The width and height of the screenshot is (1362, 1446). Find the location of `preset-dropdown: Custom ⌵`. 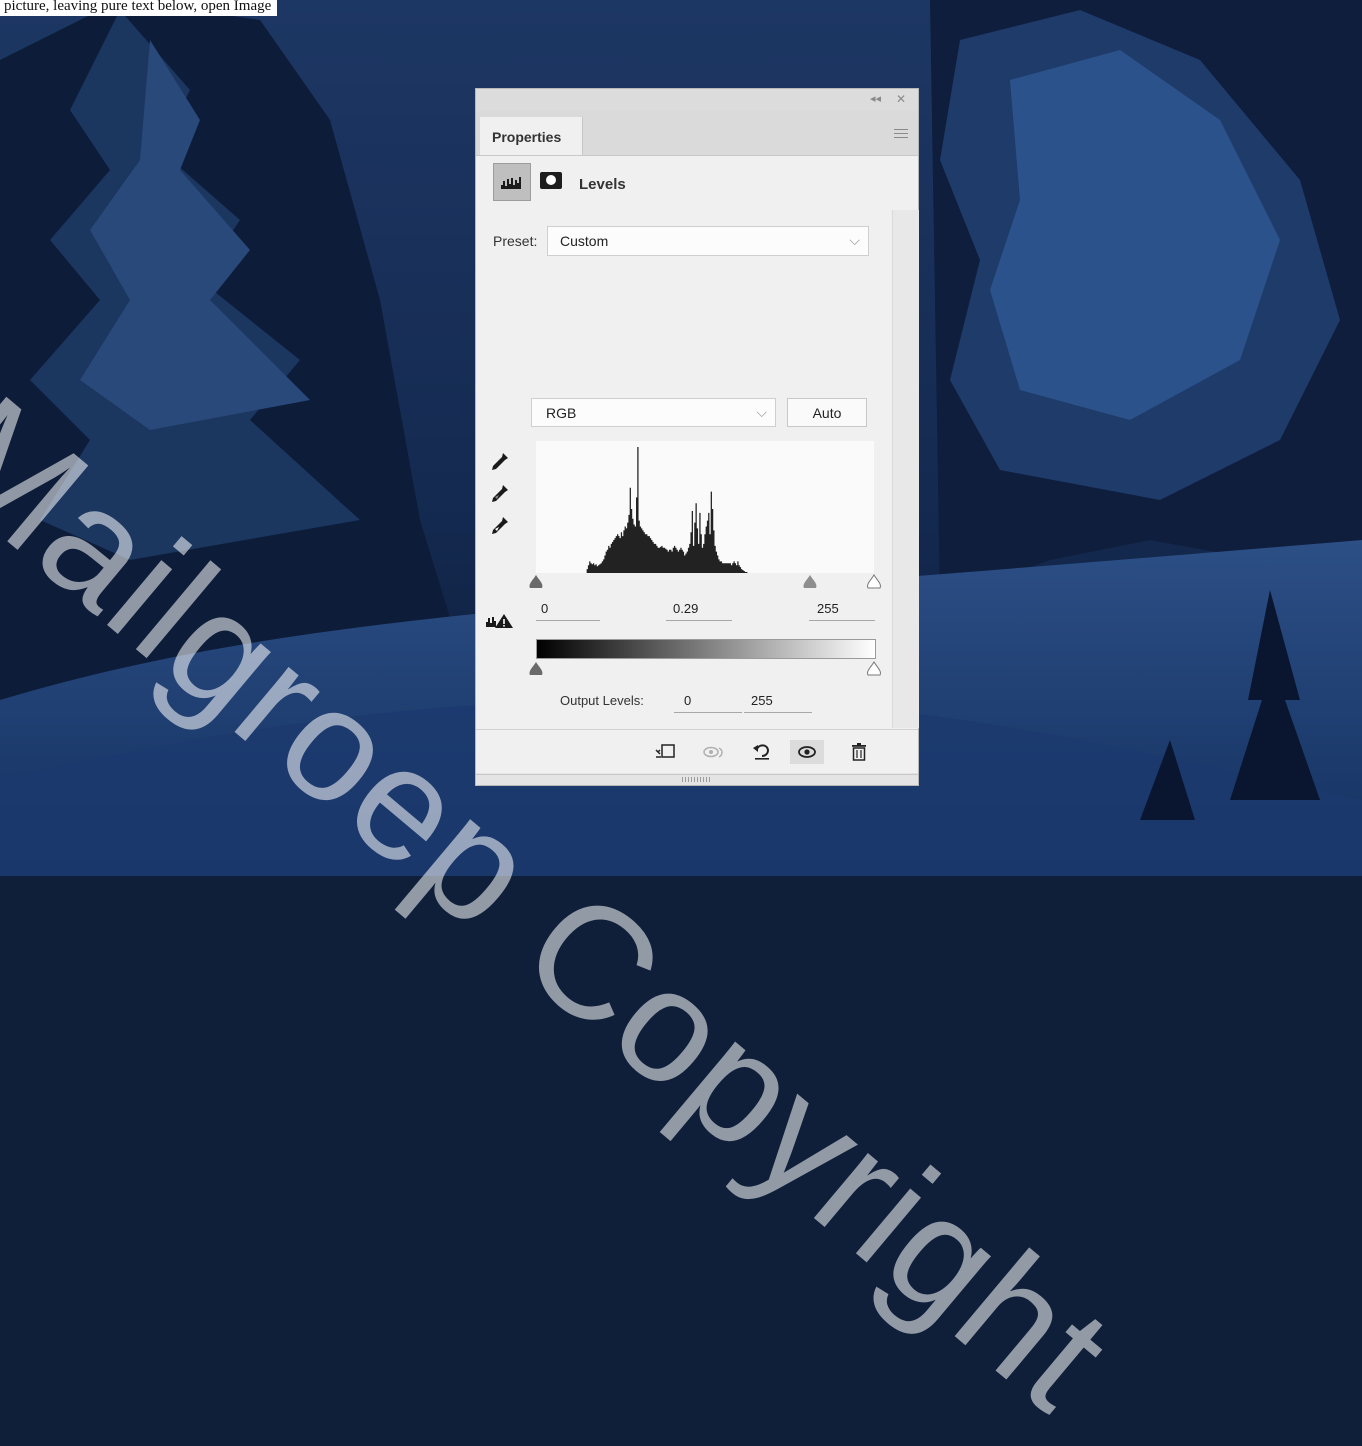

preset-dropdown: Custom ⌵ is located at coordinates (708, 241).